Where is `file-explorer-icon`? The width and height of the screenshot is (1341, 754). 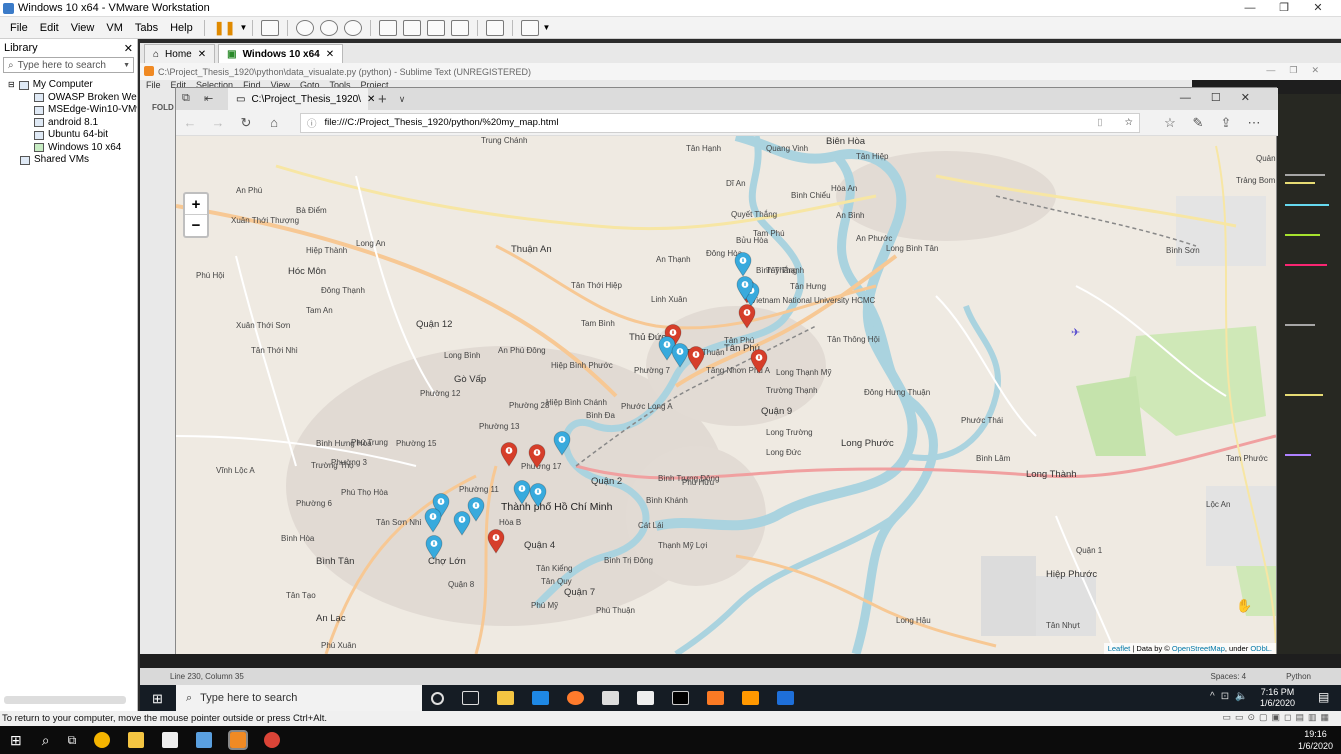
file-explorer-icon is located at coordinates (505, 698).